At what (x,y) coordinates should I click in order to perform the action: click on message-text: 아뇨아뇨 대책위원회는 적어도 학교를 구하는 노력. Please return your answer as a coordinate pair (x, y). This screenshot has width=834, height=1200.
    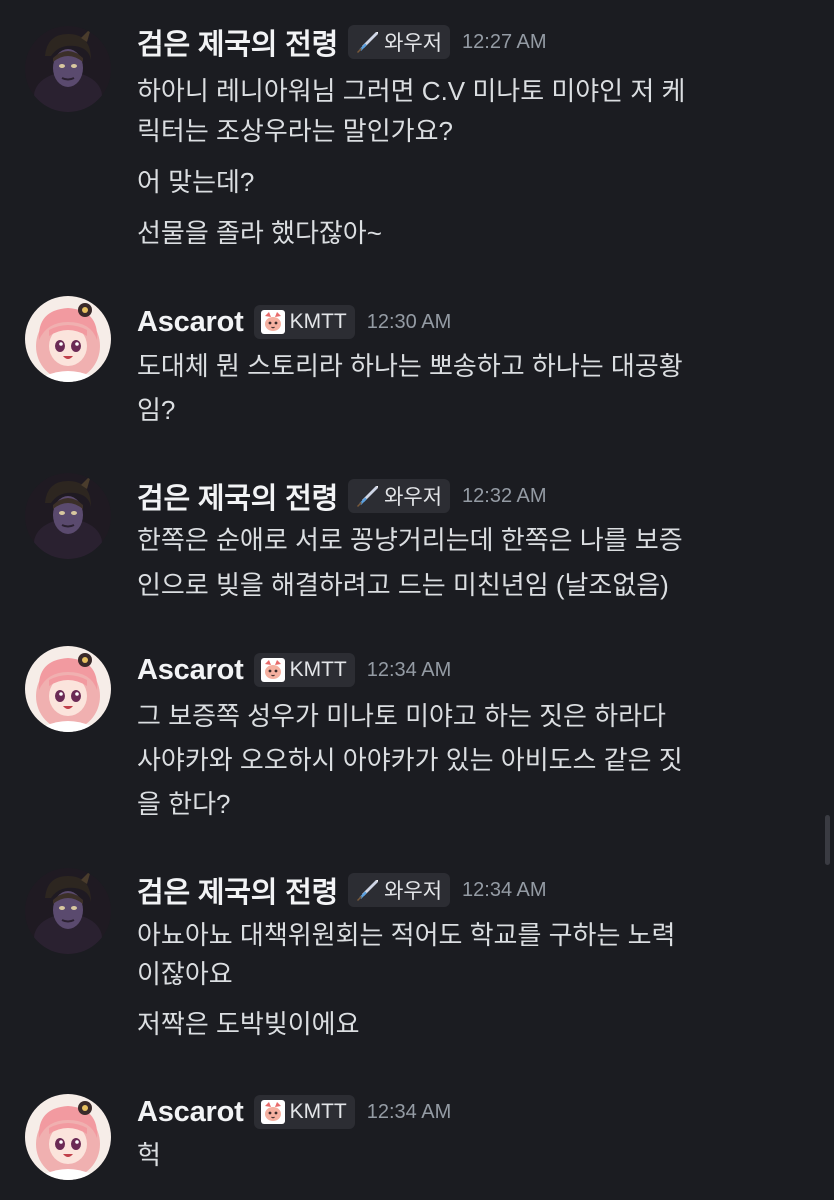
    Looking at the image, I should click on (406, 935).